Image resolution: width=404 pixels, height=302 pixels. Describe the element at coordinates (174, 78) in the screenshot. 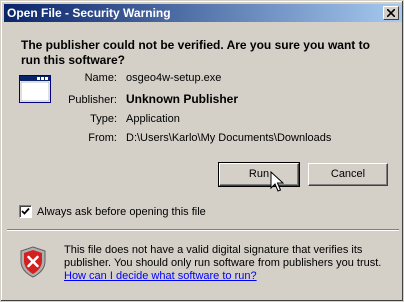

I see `name-value: osgeo4w-setup.exe` at that location.